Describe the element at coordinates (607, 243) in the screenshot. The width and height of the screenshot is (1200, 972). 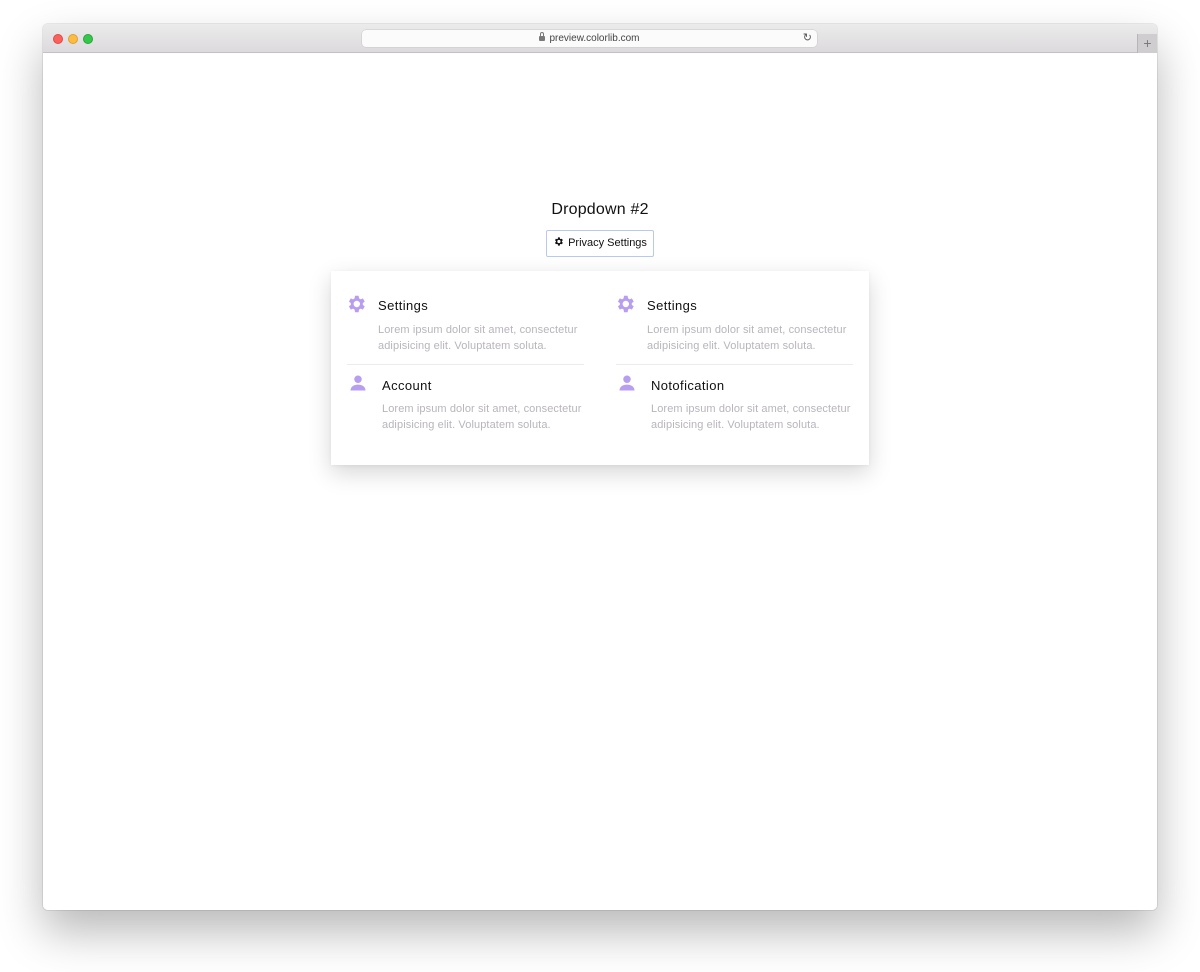
I see `privacy-settings-label: Privacy Settings` at that location.